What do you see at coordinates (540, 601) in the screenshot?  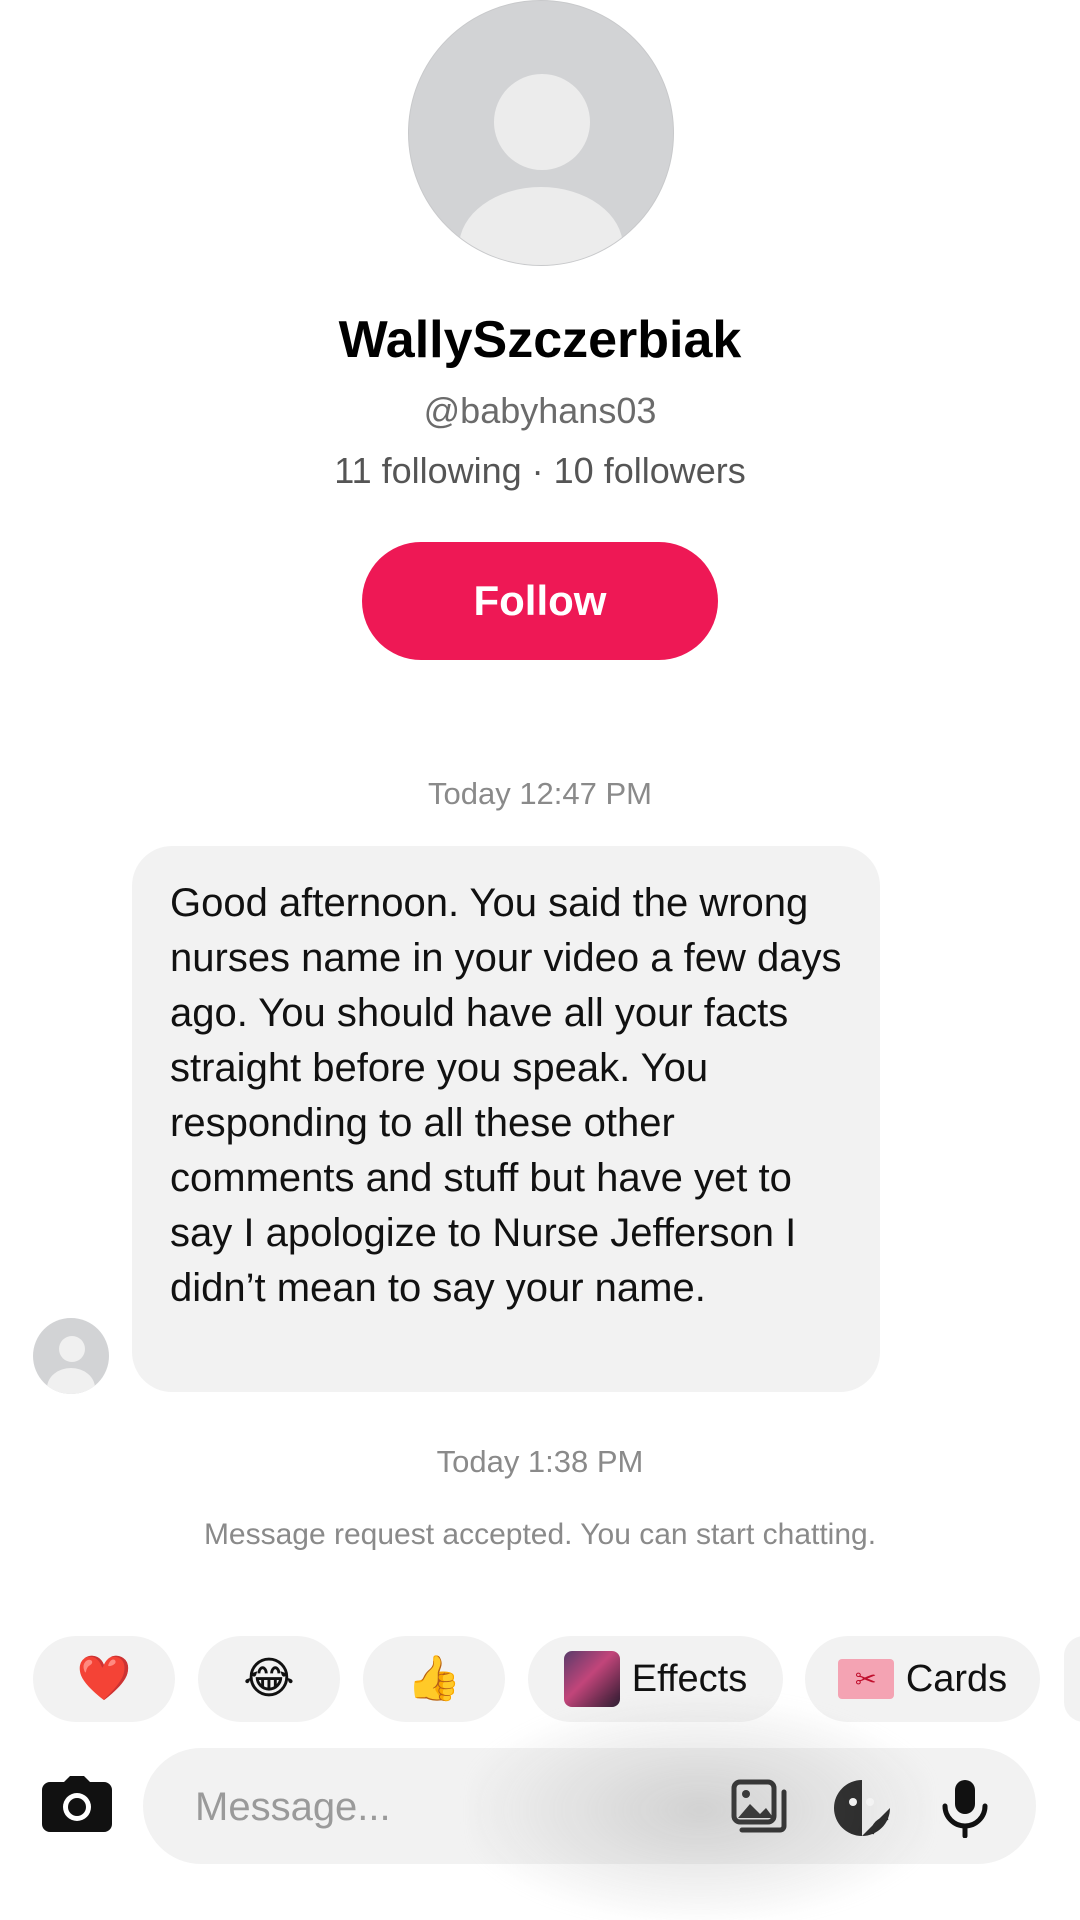 I see `follow-button: Follow` at bounding box center [540, 601].